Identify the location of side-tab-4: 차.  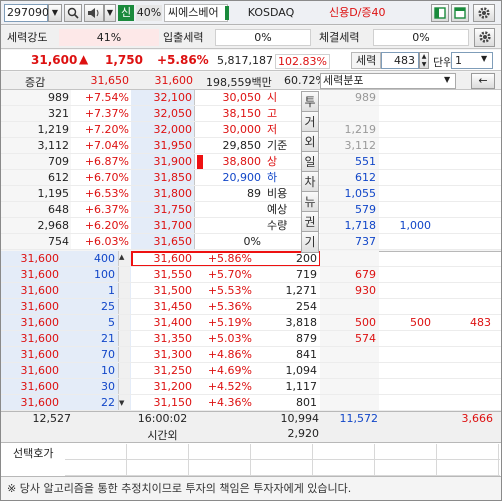
(310, 182).